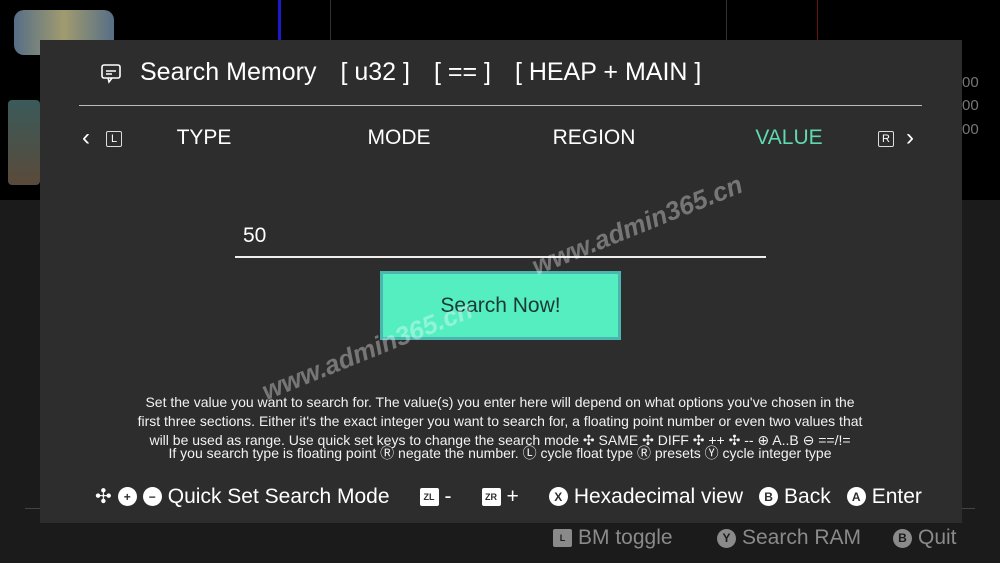 The image size is (1000, 563). What do you see at coordinates (807, 497) in the screenshot?
I see `back-hint: Back` at bounding box center [807, 497].